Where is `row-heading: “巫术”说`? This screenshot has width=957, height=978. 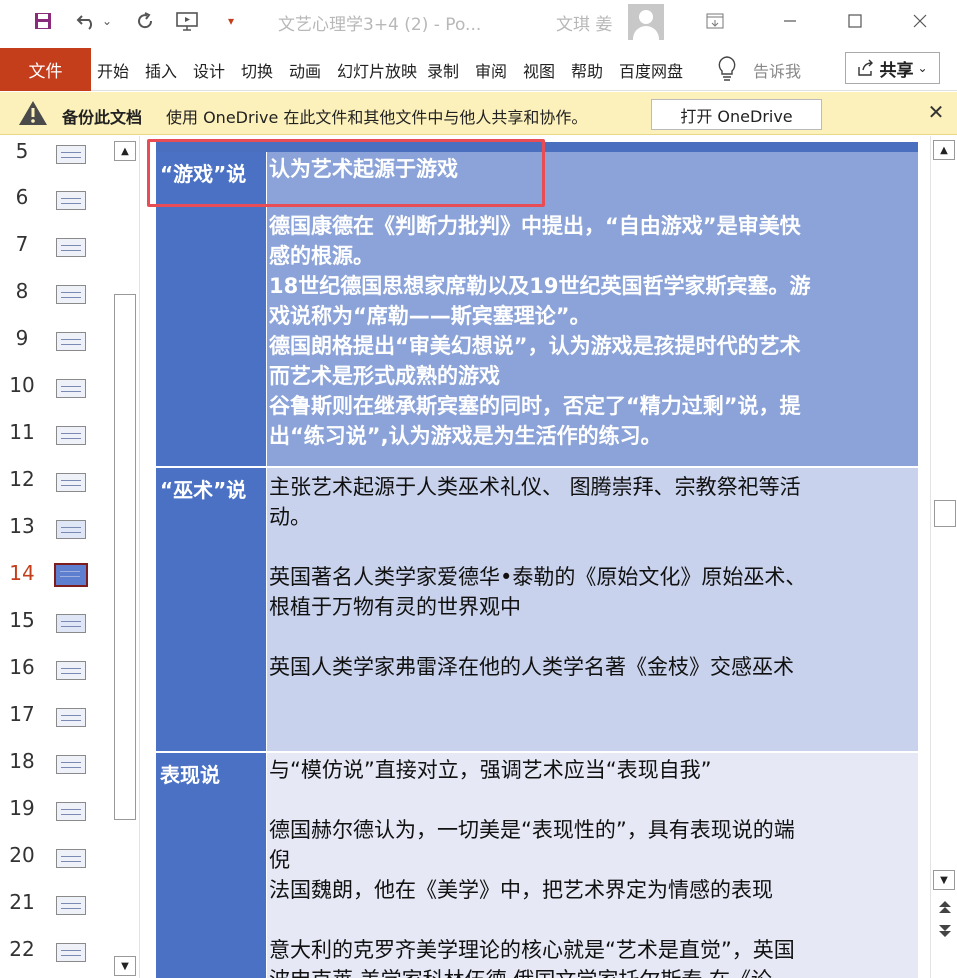
row-heading: “巫术”说 is located at coordinates (203, 490).